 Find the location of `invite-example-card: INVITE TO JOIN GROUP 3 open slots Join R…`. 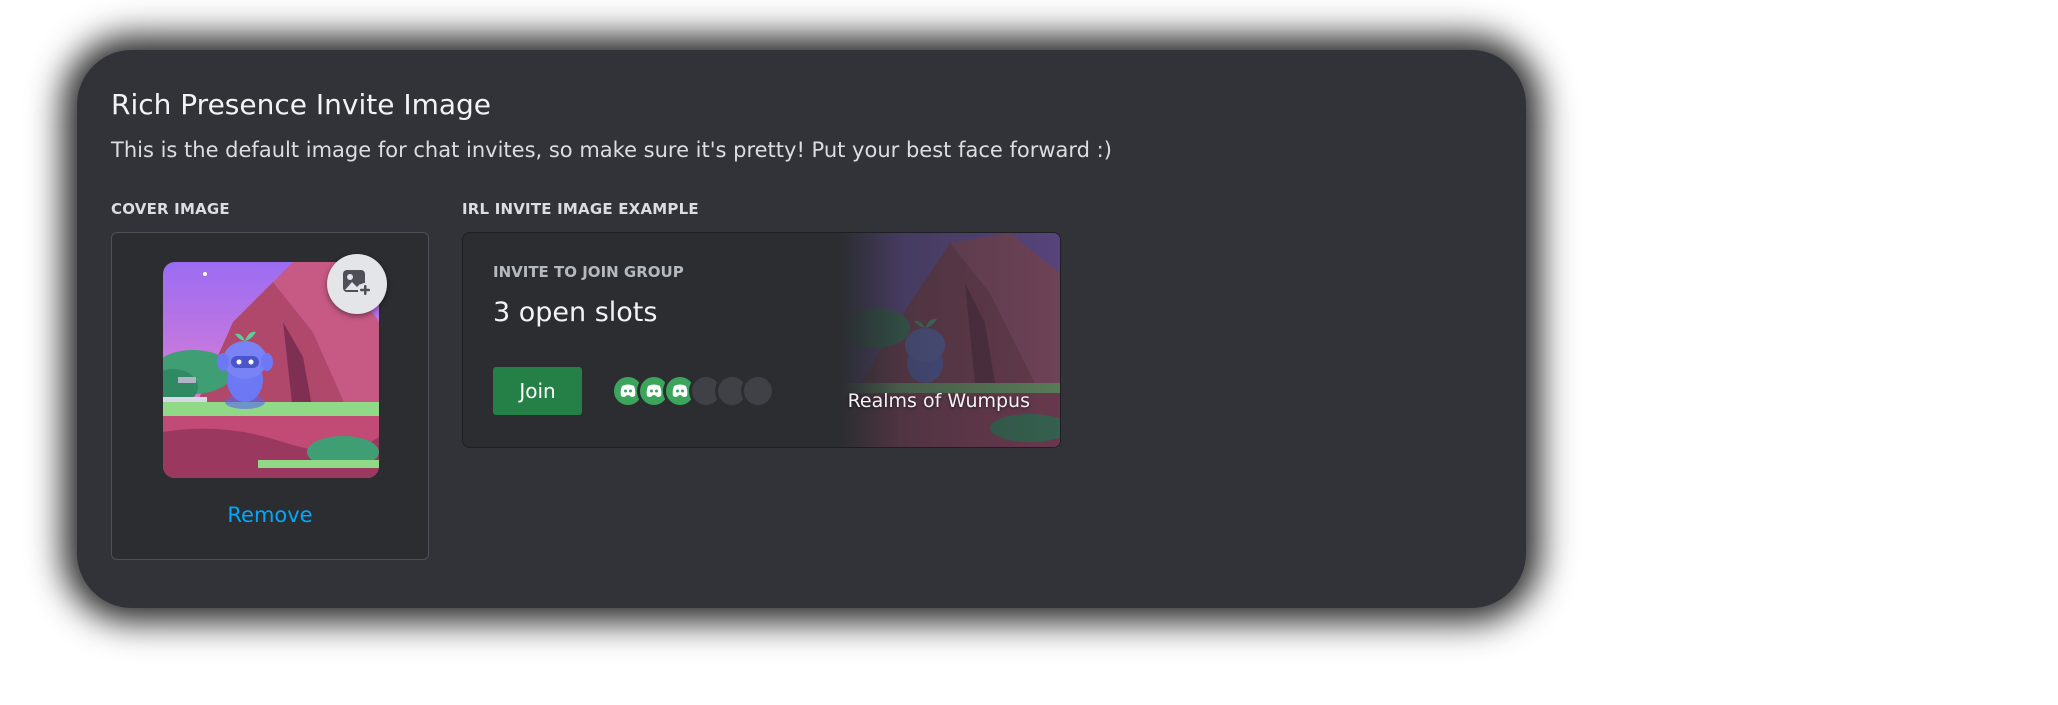

invite-example-card: INVITE TO JOIN GROUP 3 open slots Join R… is located at coordinates (761, 340).